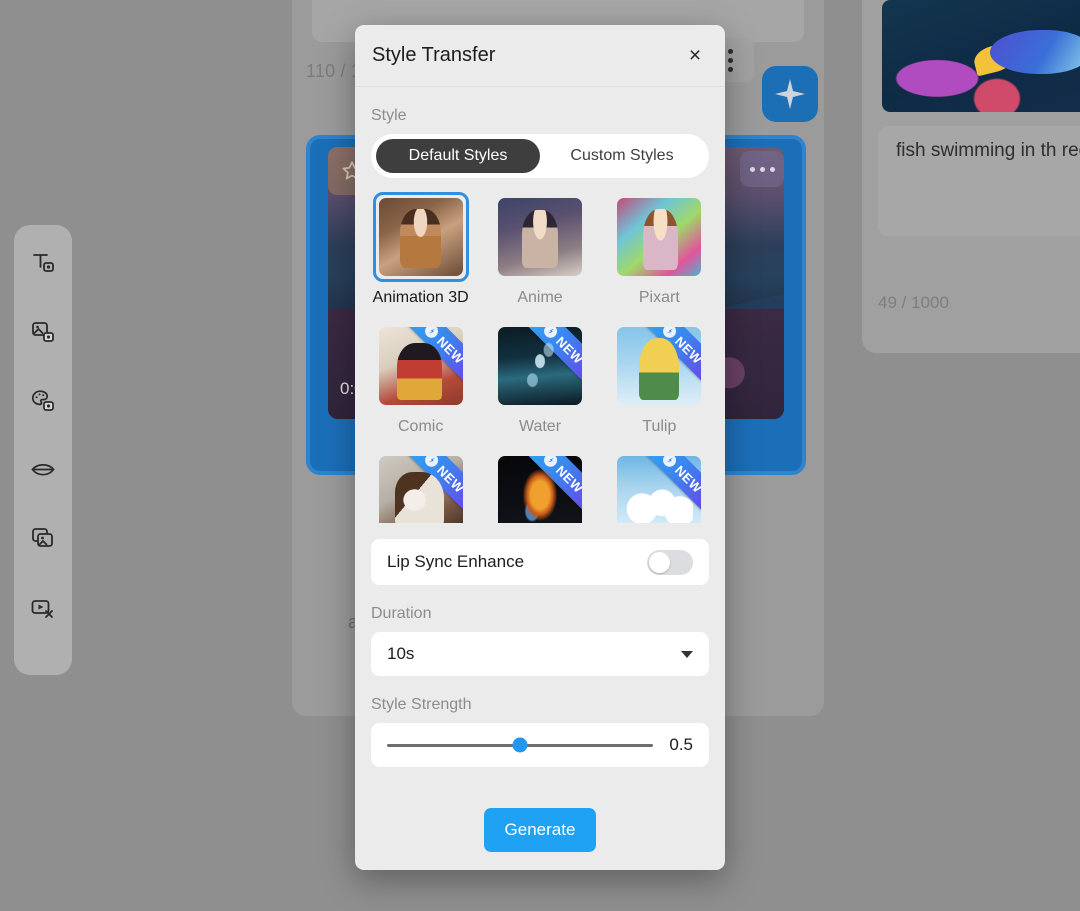 This screenshot has height=911, width=1080. I want to click on slider-knob, so click(520, 745).